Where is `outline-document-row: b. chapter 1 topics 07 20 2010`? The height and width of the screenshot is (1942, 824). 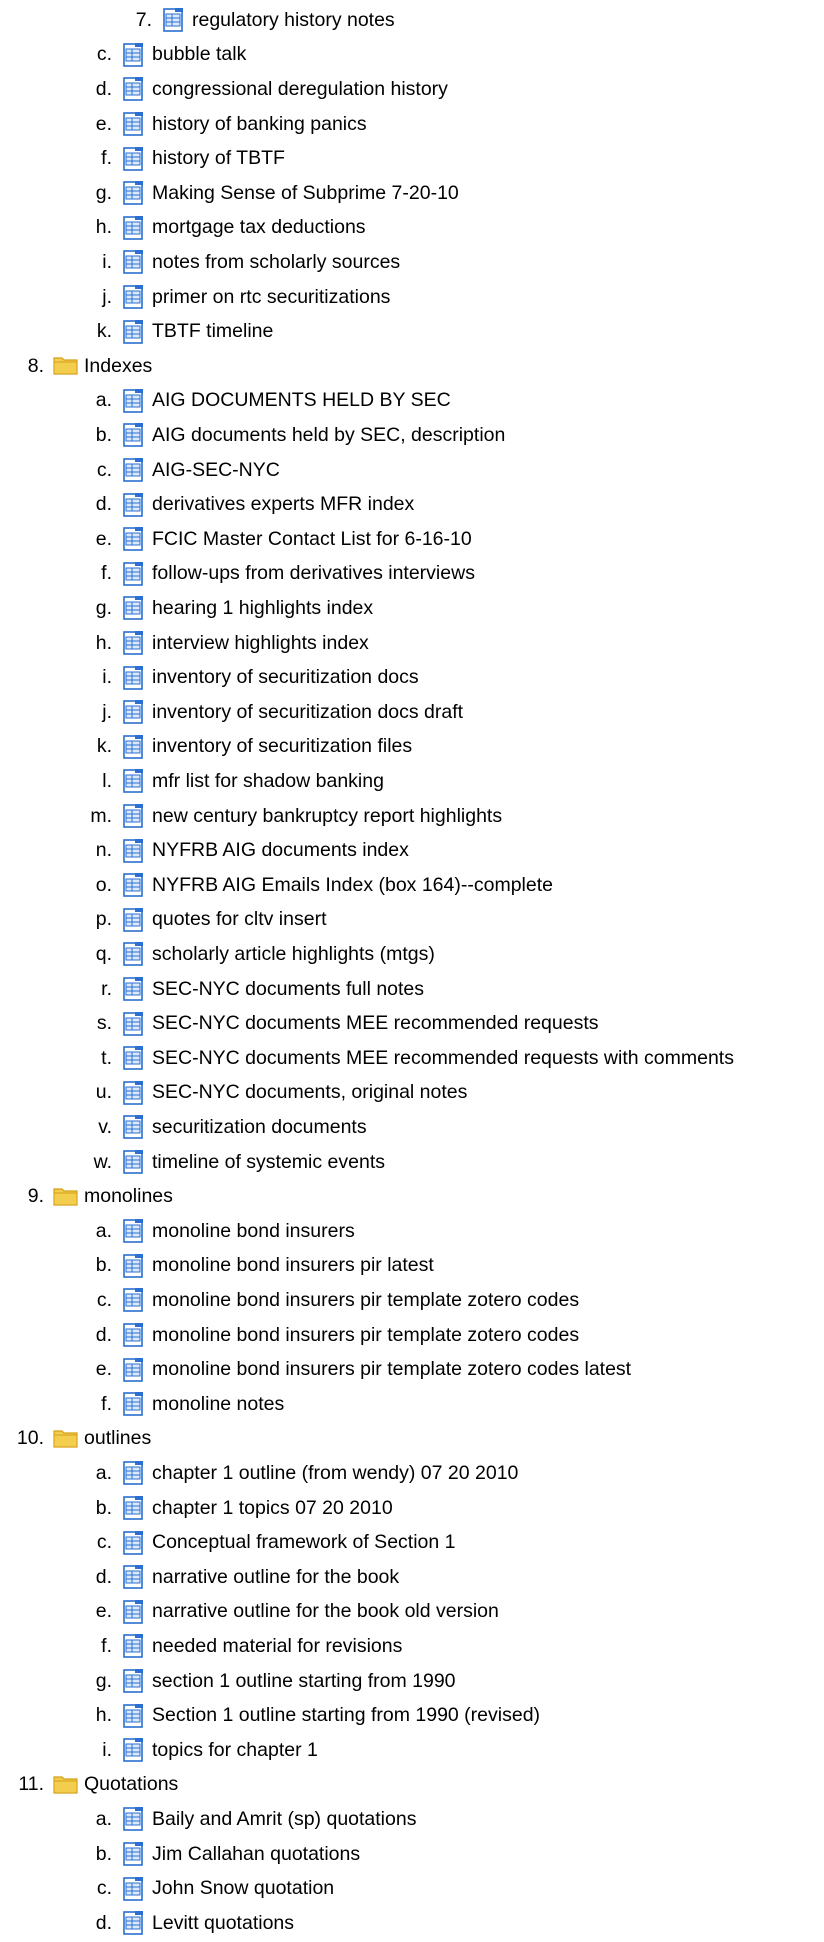 outline-document-row: b. chapter 1 topics 07 20 2010 is located at coordinates (230, 1508).